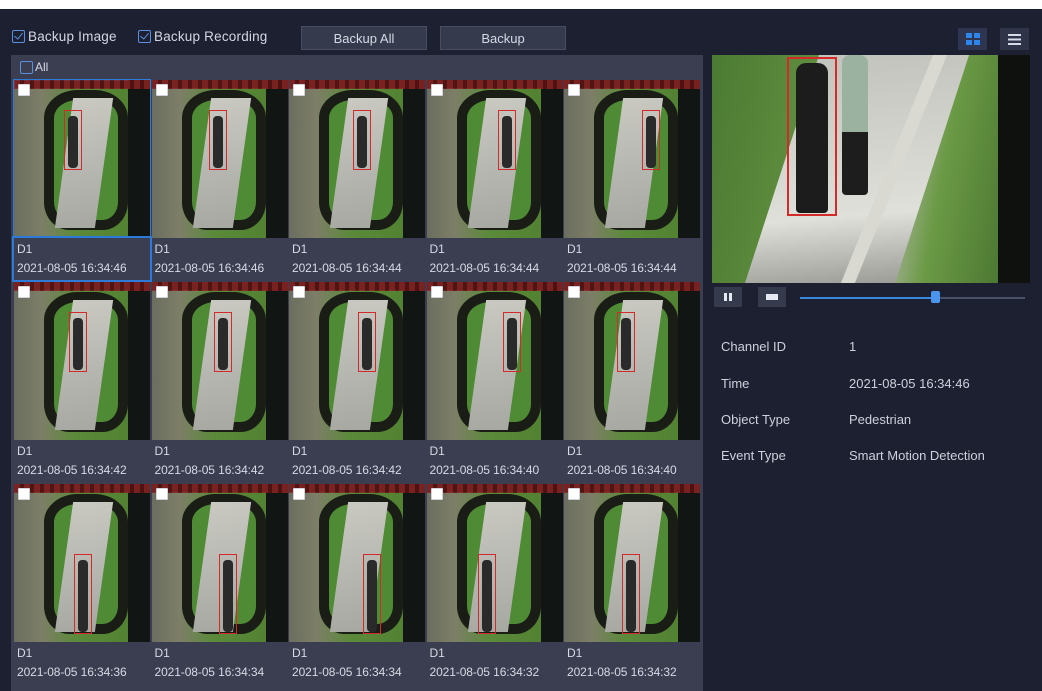  What do you see at coordinates (209, 672) in the screenshot?
I see `result-time: 2021-08-05 16:34:34` at bounding box center [209, 672].